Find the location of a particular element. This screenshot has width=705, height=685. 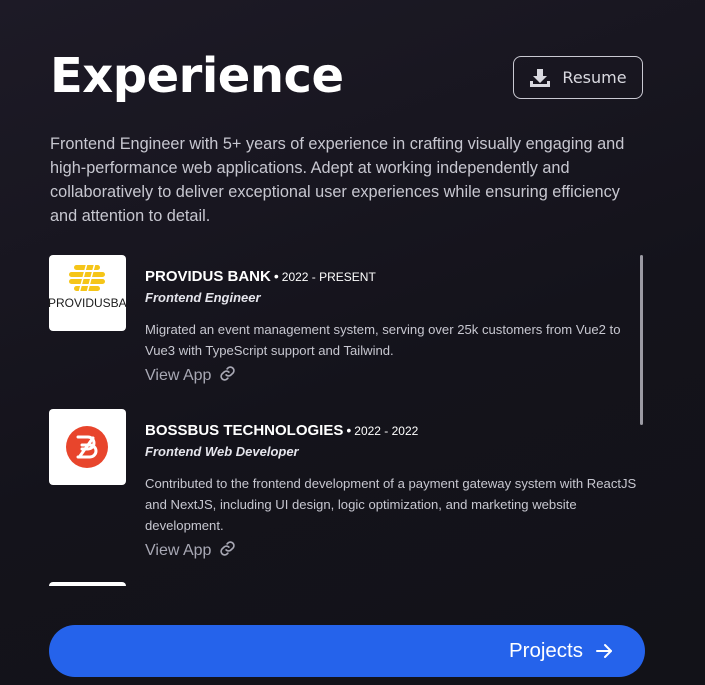

company-name: PROVIDUS BANK is located at coordinates (208, 276).